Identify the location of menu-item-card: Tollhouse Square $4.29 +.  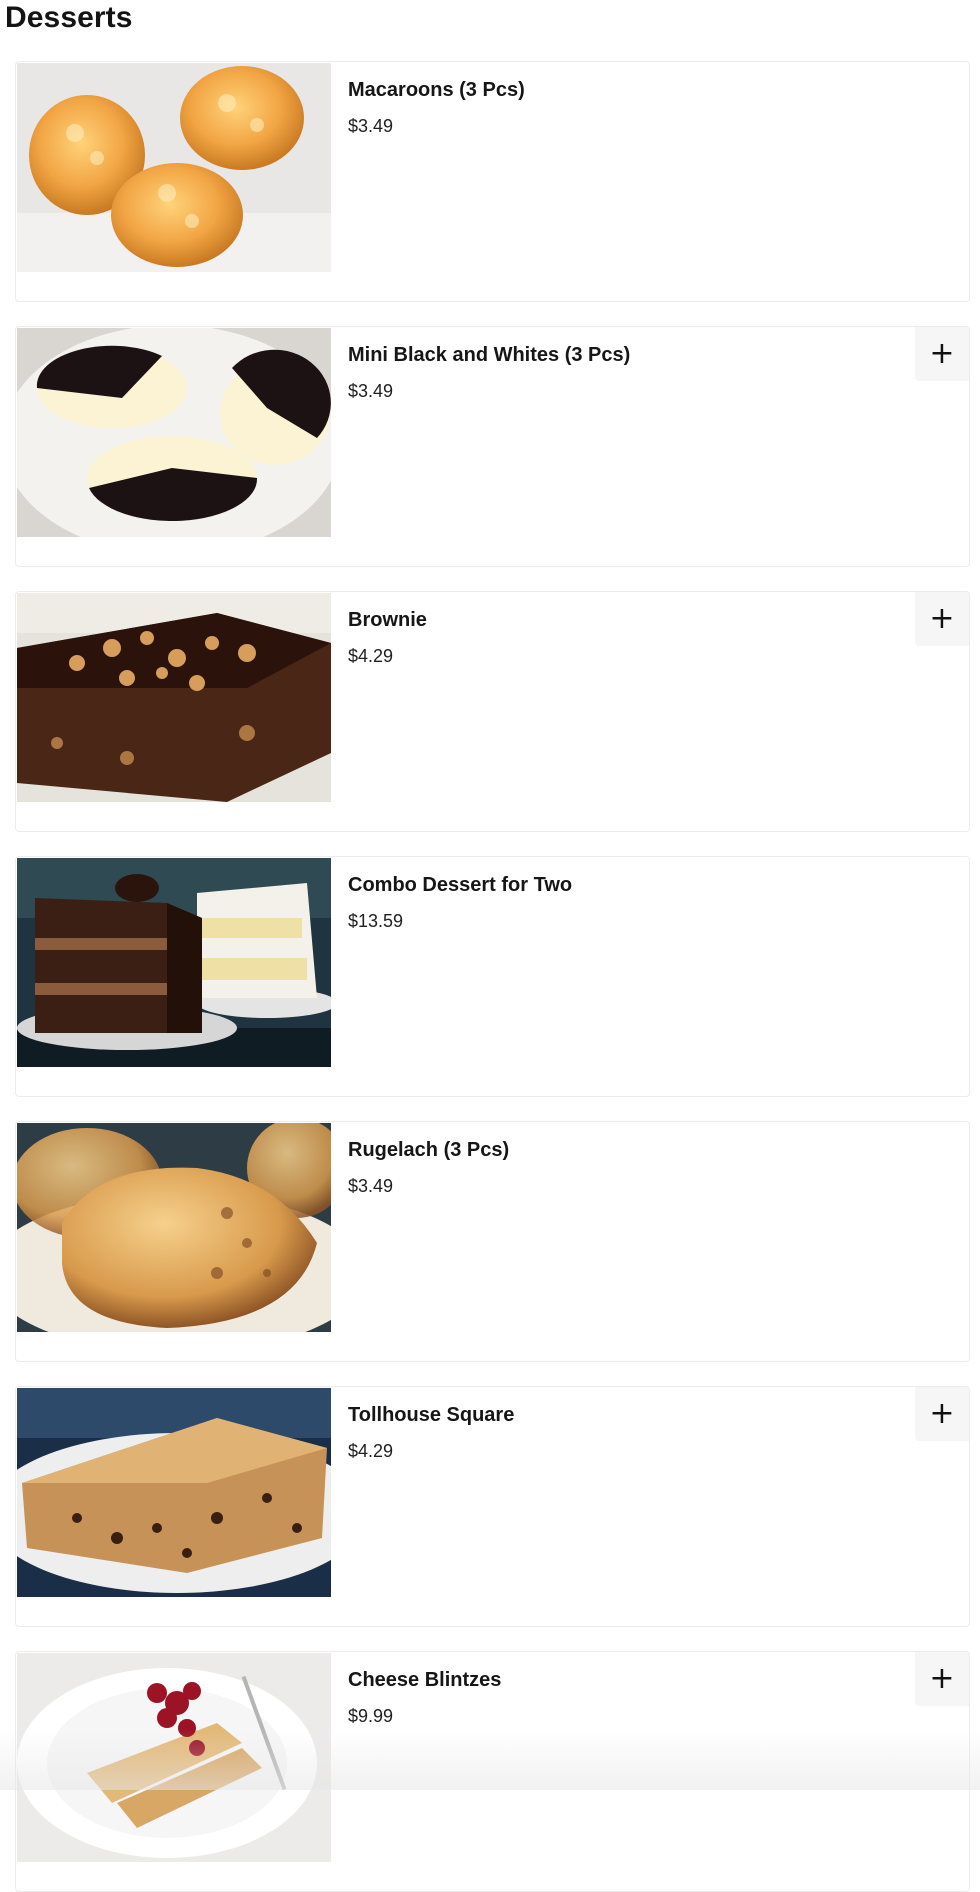
(492, 1506).